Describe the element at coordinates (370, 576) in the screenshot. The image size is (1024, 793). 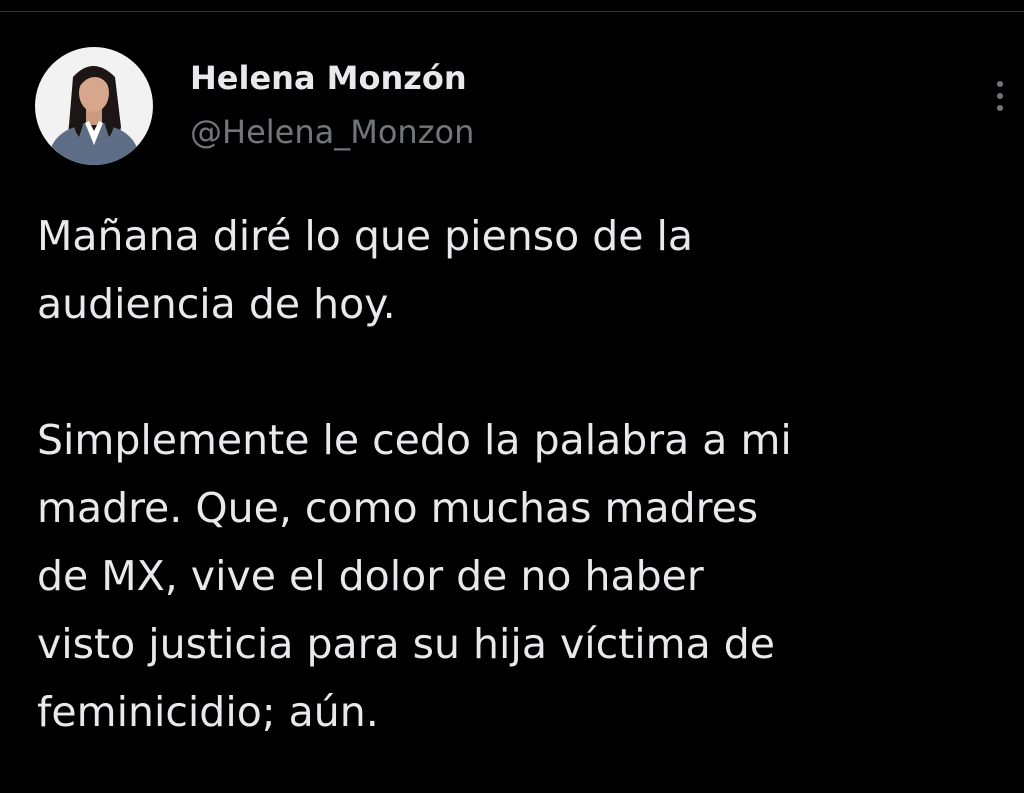
I see `tweet-text-line: de MX, vive el dolor de no haber` at that location.